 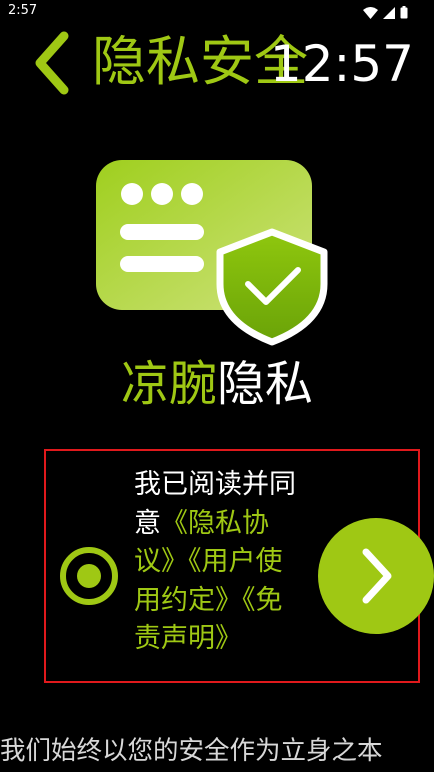 I want to click on next-button, so click(x=376, y=576).